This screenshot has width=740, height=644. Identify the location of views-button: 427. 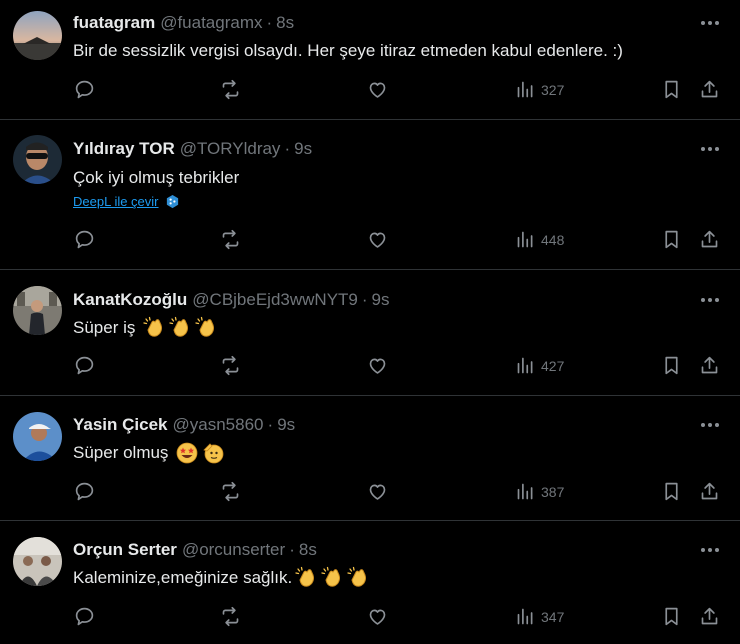
(539, 365).